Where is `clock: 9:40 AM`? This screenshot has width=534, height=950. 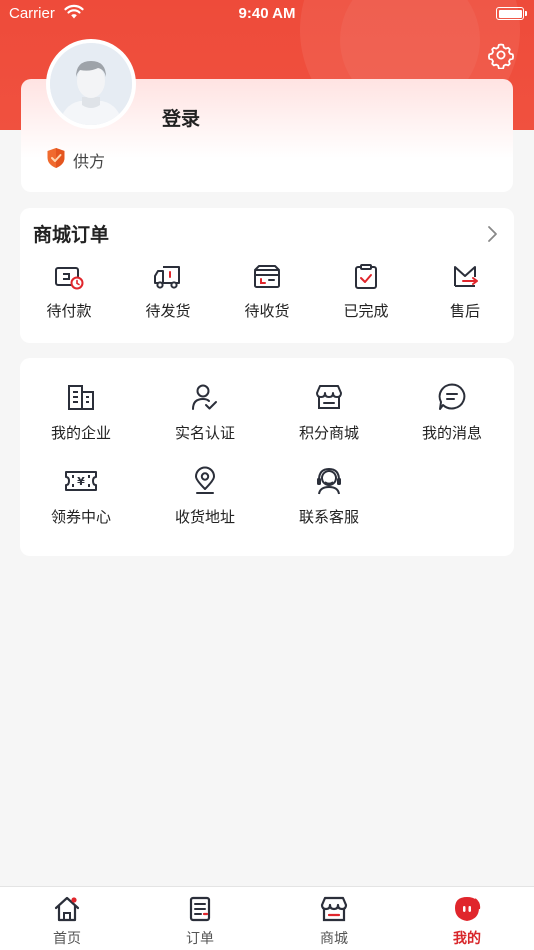 clock: 9:40 AM is located at coordinates (267, 13).